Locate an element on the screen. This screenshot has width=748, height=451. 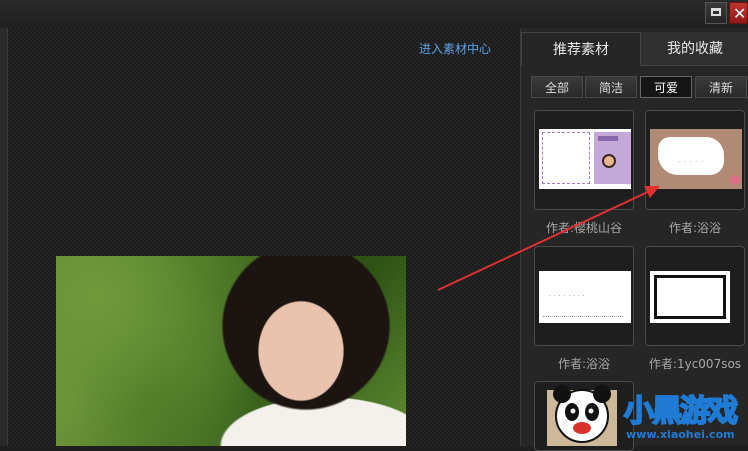
tab-favorites: 我的收藏 is located at coordinates (694, 49).